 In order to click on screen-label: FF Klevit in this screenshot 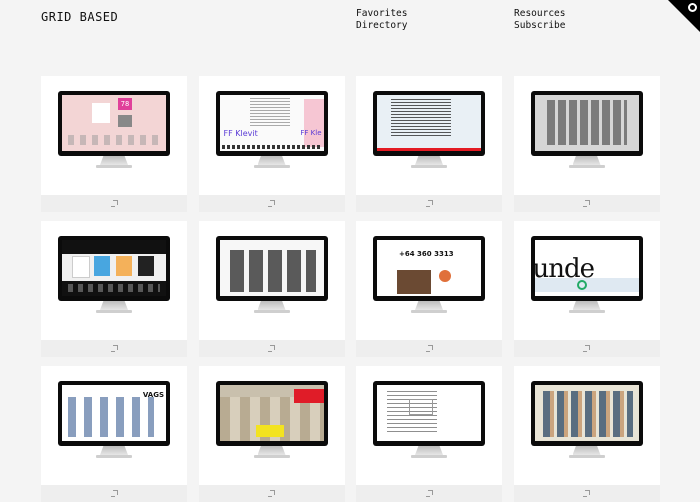, I will do `click(240, 133)`.